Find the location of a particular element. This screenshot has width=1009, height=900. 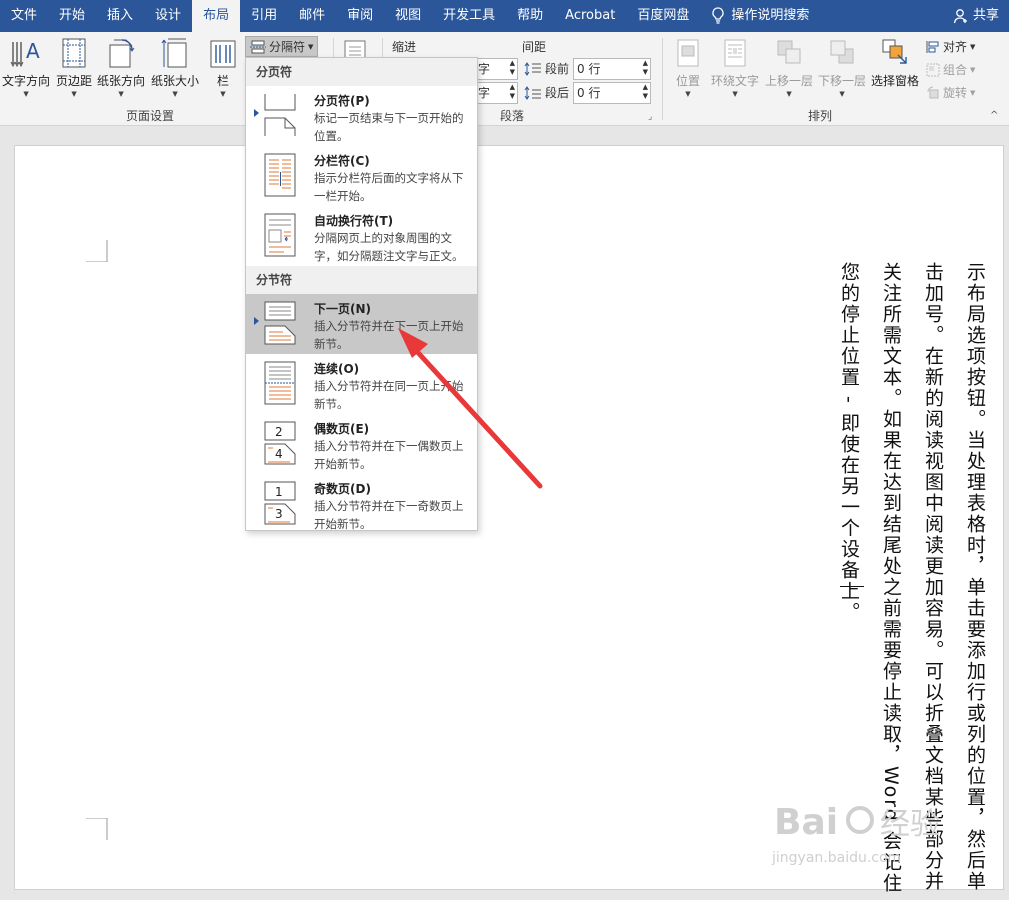

indent-left-spinner: 字 ▲ ▼ is located at coordinates (496, 69).